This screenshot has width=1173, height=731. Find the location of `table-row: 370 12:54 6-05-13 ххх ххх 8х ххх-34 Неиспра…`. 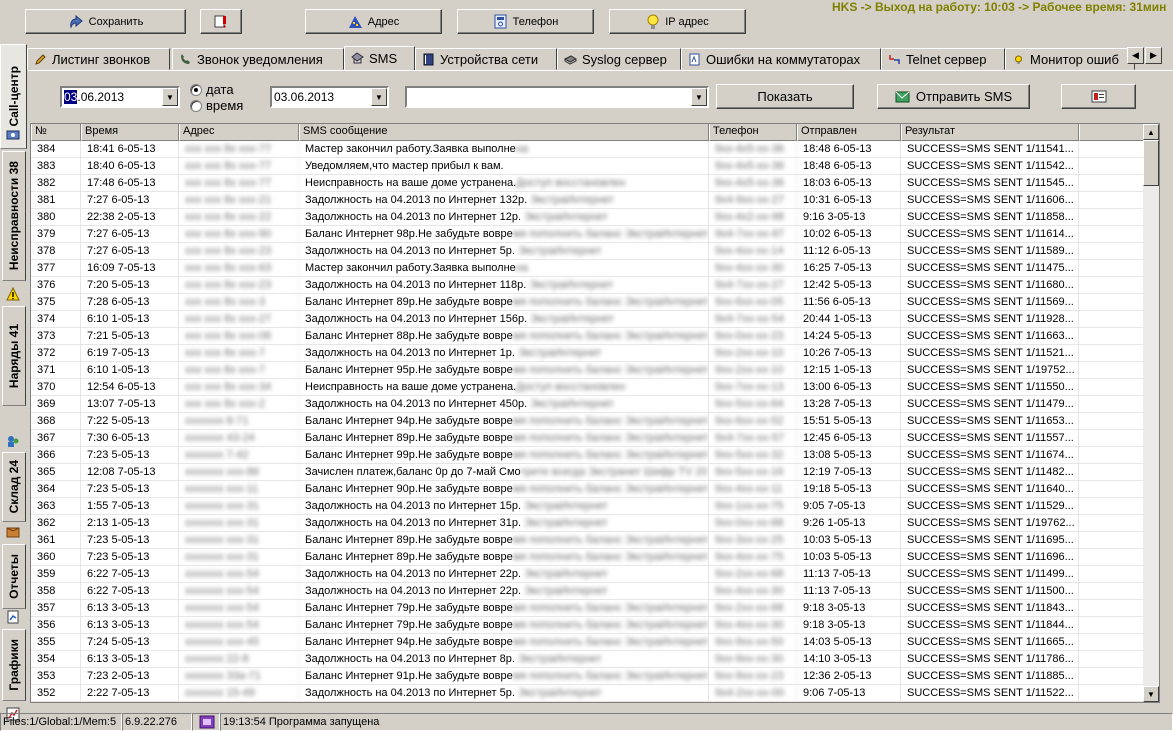

table-row: 370 12:54 6-05-13 ххх ххх 8х ххх-34 Неиспра… is located at coordinates (588, 387).